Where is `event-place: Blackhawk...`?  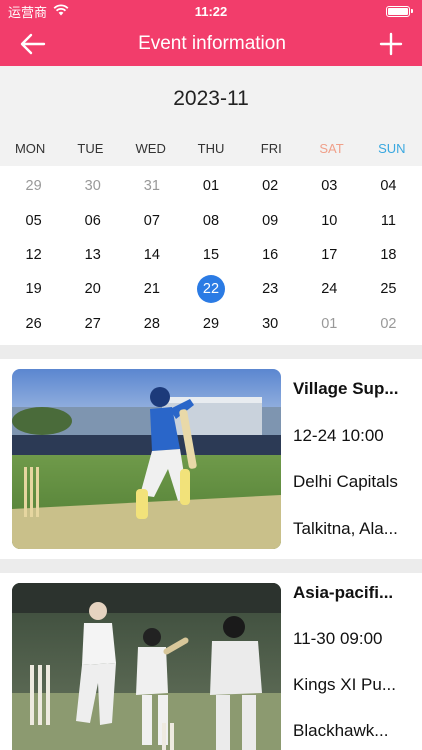 event-place: Blackhawk... is located at coordinates (341, 730).